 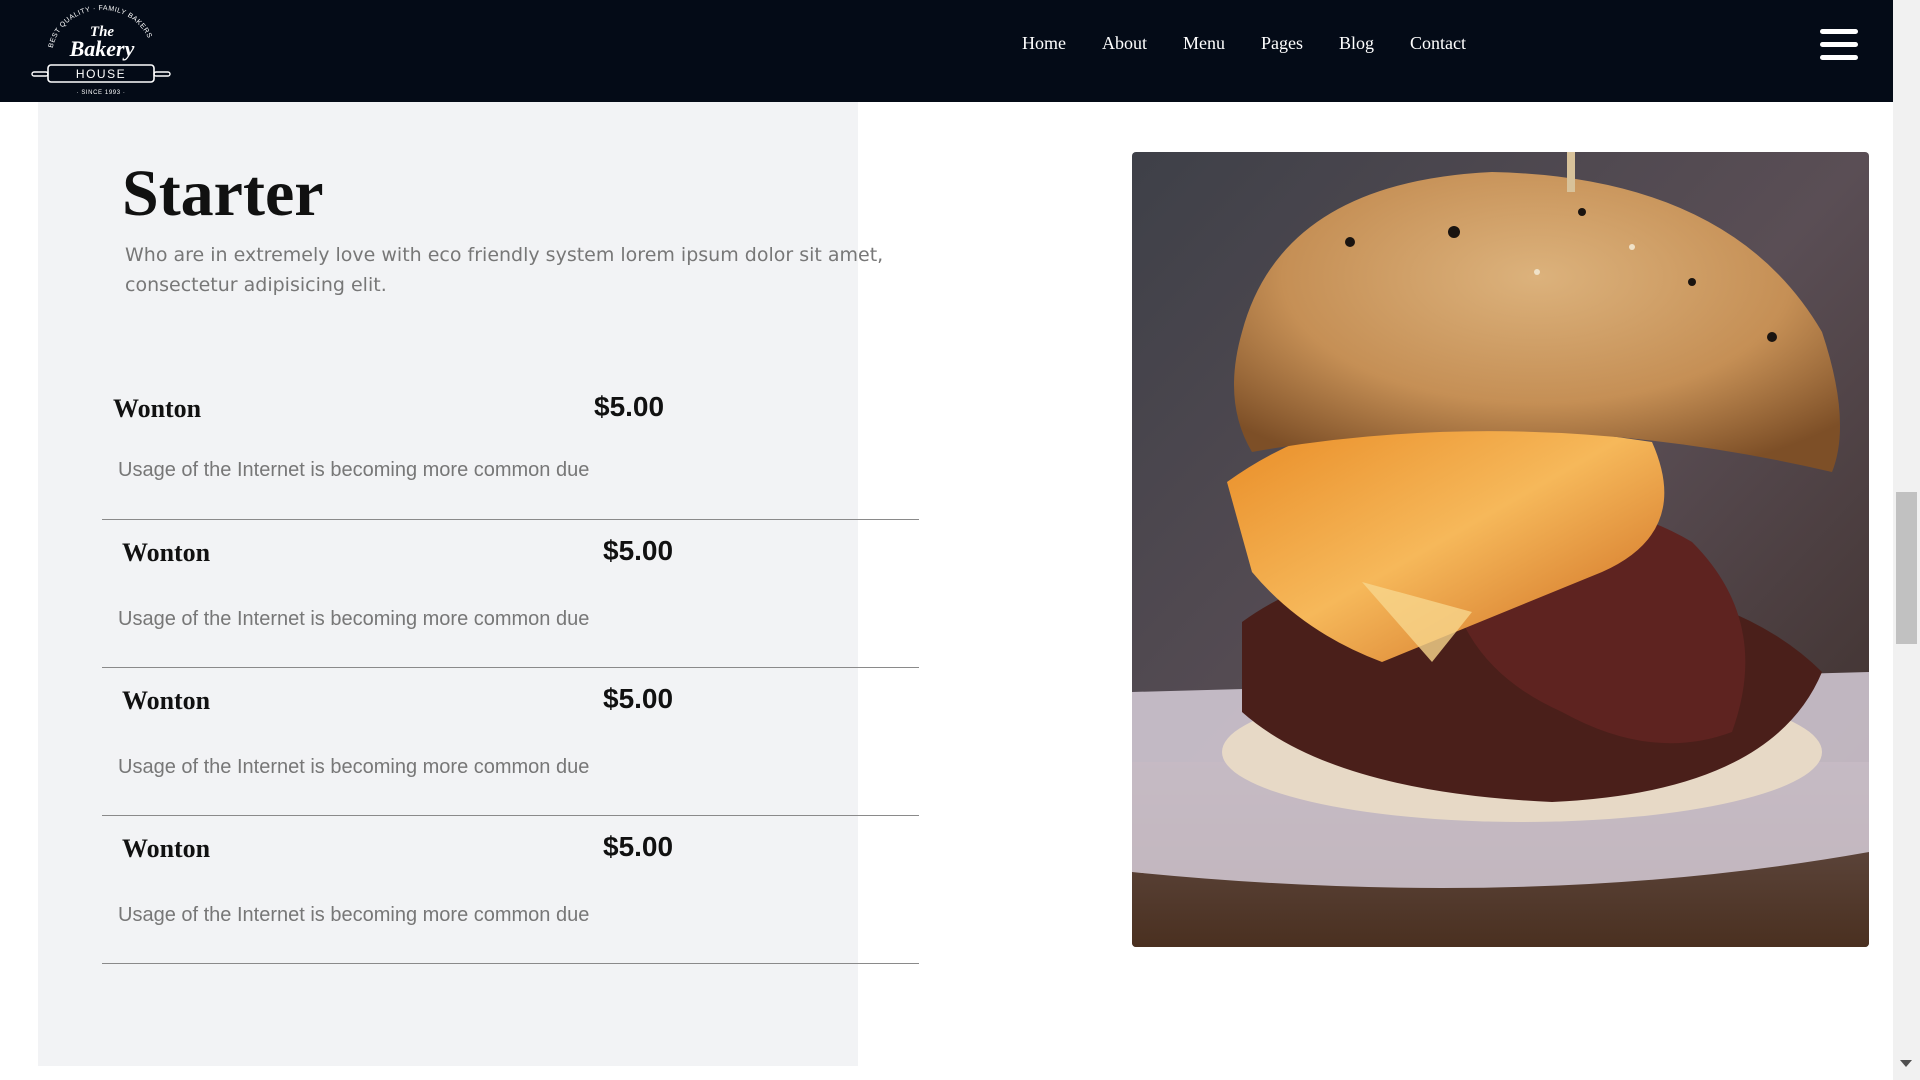 I want to click on nav-item-menu: Menu, so click(x=1204, y=43).